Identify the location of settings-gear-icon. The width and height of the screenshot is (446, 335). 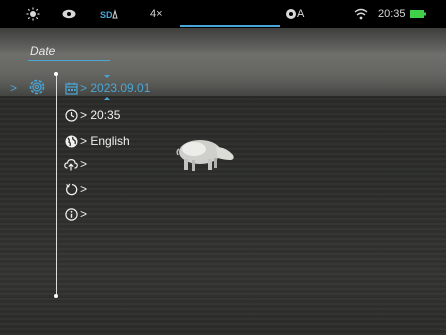
(37, 89).